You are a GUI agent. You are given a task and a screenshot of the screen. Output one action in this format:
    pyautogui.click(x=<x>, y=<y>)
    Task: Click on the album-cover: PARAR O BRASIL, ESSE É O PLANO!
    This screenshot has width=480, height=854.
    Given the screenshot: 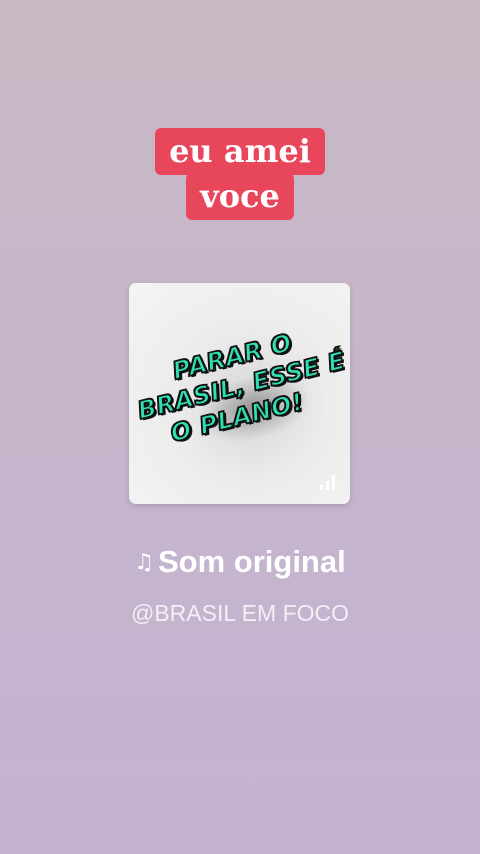 What is the action you would take?
    pyautogui.click(x=239, y=393)
    